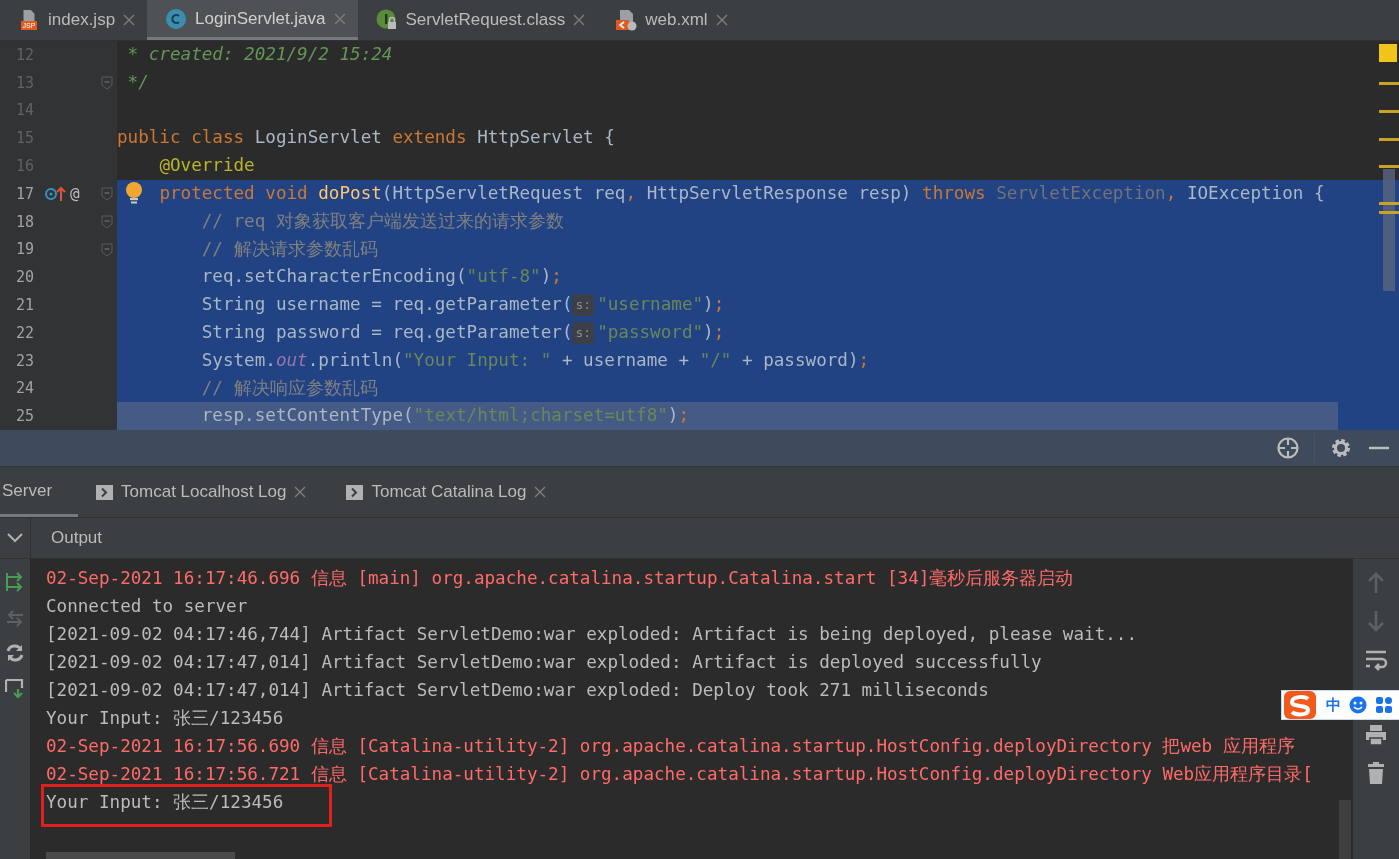  What do you see at coordinates (24, 416) in the screenshot?
I see `line-number: 25` at bounding box center [24, 416].